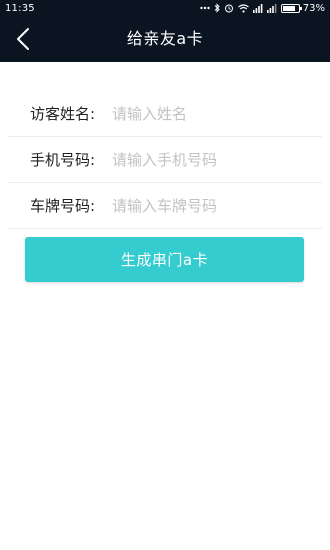 Image resolution: width=330 pixels, height=550 pixels. Describe the element at coordinates (63, 160) in the screenshot. I see `phone-label: 手机号码:` at that location.